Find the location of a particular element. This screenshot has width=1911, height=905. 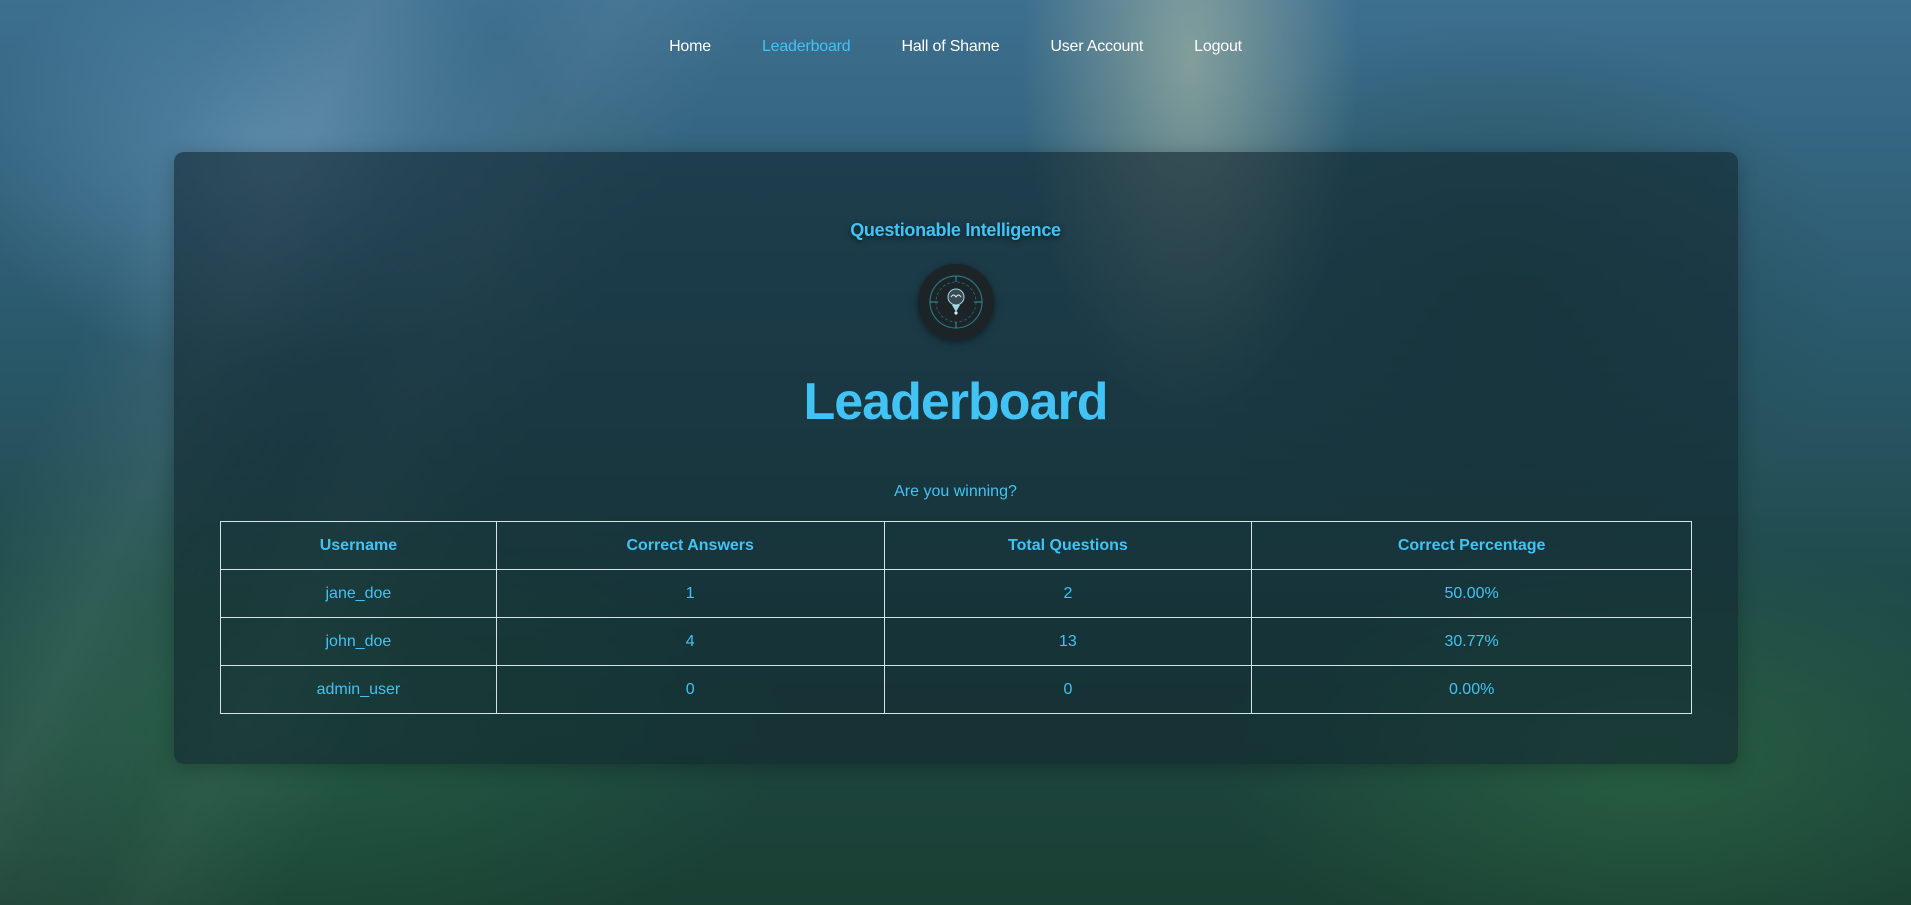

brain-circuit-logo-icon is located at coordinates (956, 302).